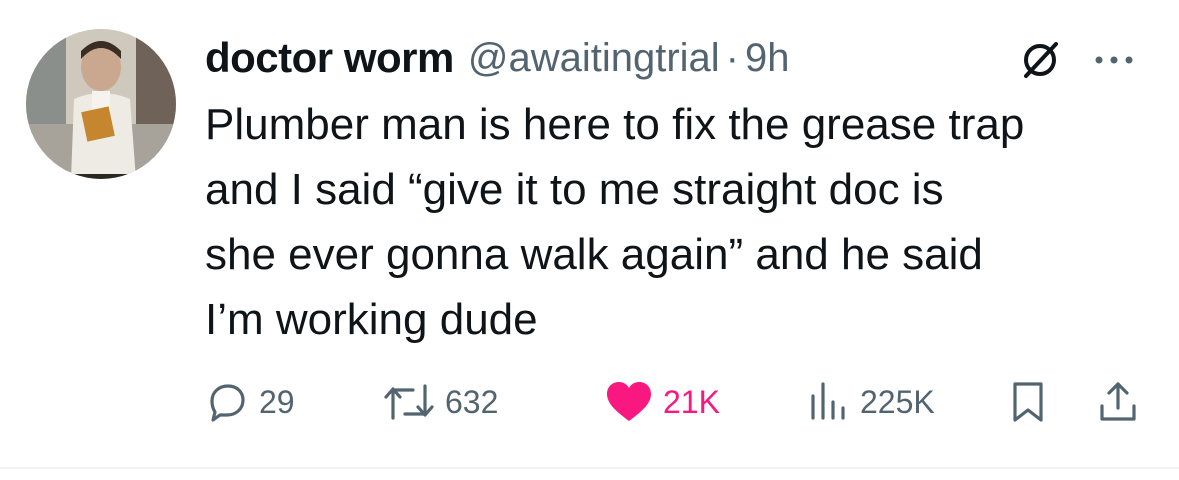 This screenshot has height=480, width=1179. I want to click on avatar-image, so click(101, 104).